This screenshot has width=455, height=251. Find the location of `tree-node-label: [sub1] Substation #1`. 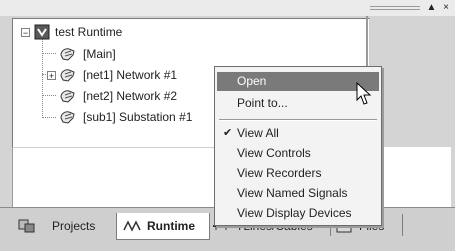

tree-node-label: [sub1] Substation #1 is located at coordinates (138, 117).